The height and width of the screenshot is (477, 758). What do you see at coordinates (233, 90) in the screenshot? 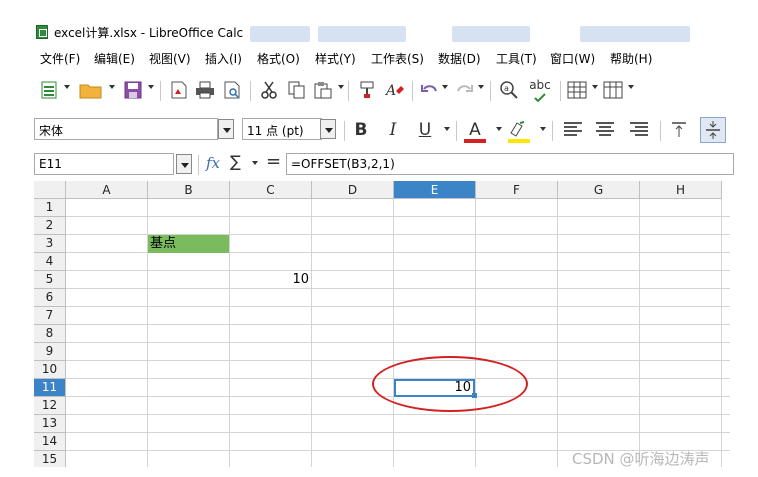
I see `print-preview-icon` at bounding box center [233, 90].